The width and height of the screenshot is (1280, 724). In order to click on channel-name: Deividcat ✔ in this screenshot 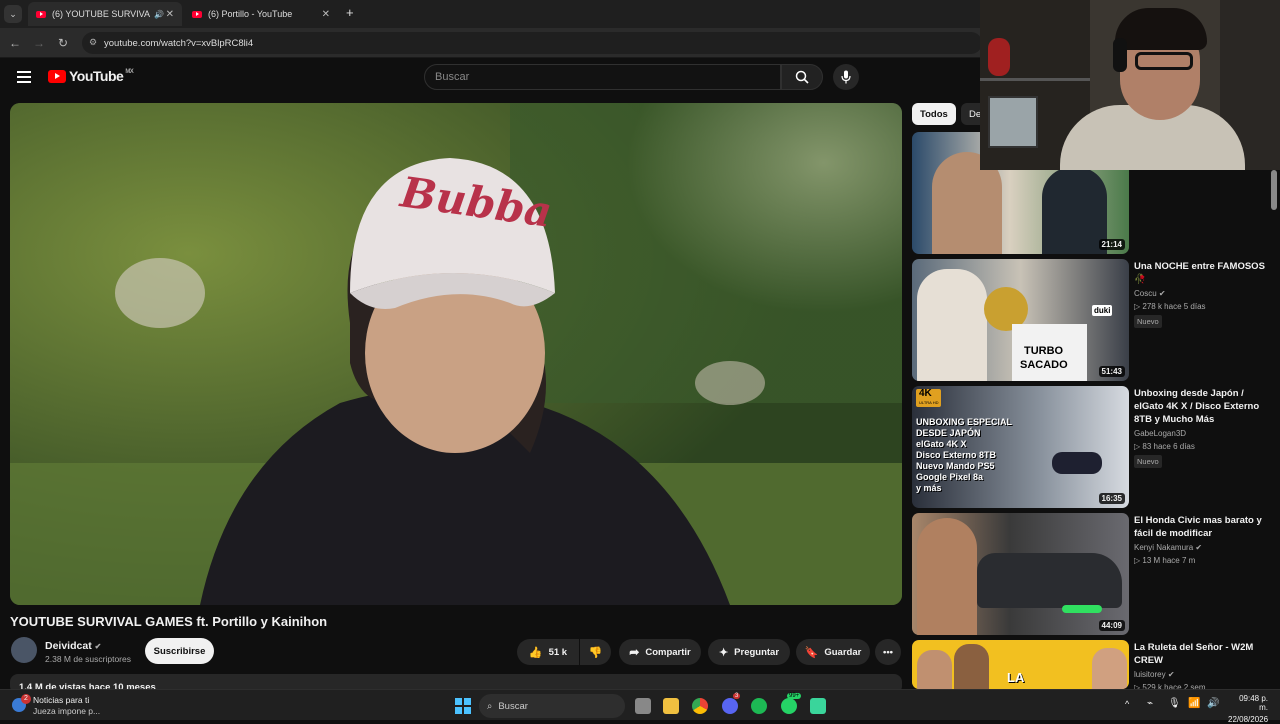, I will do `click(73, 646)`.